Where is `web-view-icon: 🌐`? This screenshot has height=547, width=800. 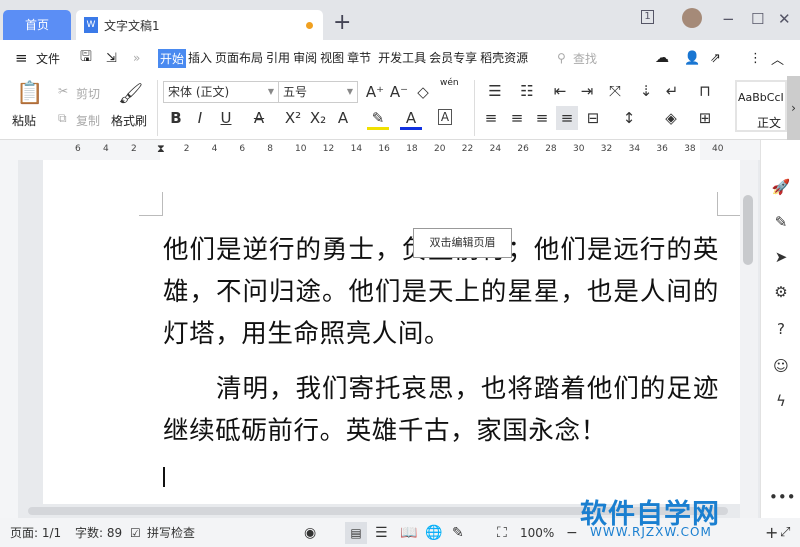
web-view-icon: 🌐 is located at coordinates (433, 533).